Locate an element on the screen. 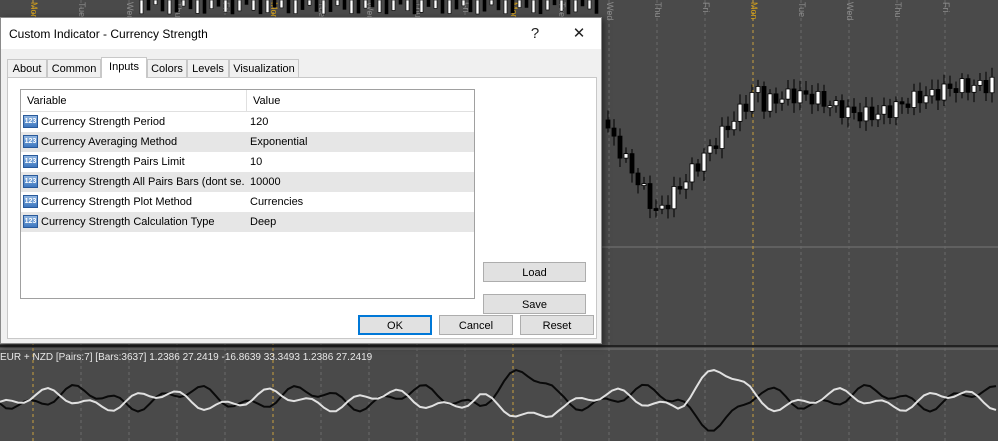 The height and width of the screenshot is (441, 998). param-value: Exponential is located at coordinates (279, 142).